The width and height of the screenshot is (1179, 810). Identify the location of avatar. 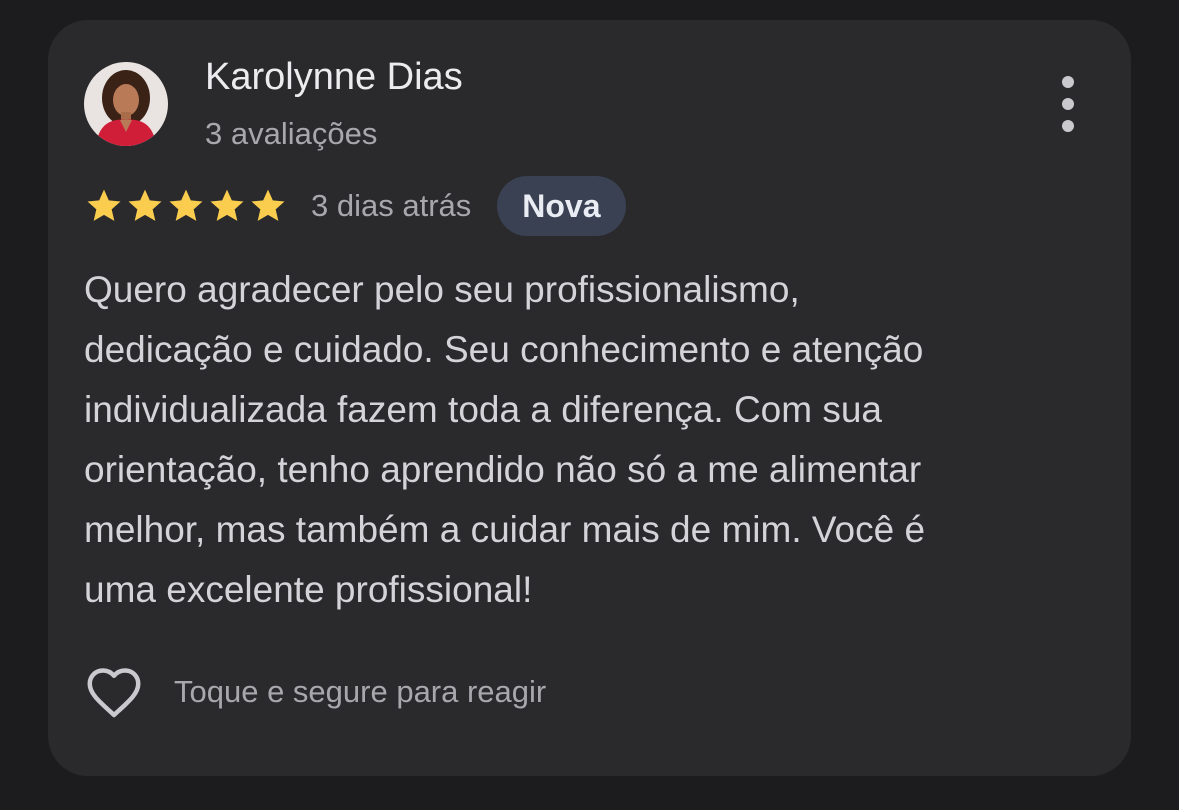
(126, 104).